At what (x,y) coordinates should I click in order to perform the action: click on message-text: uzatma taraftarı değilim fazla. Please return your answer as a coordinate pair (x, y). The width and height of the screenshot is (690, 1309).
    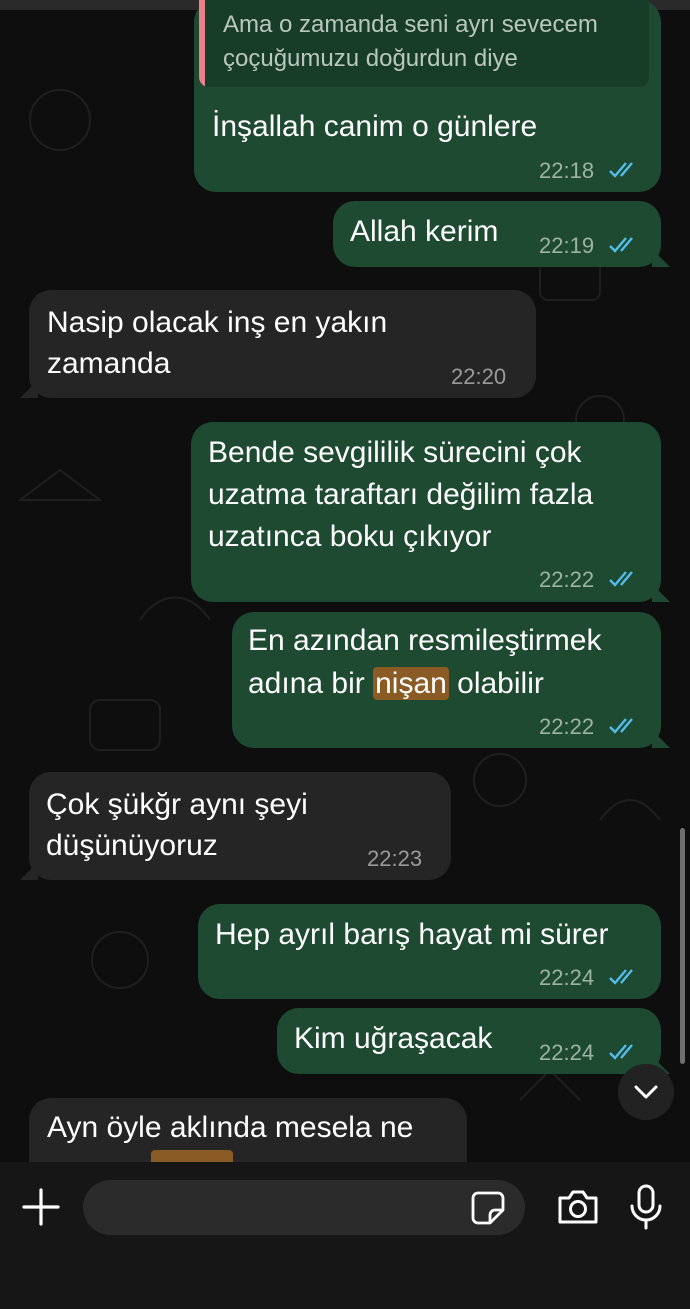
    Looking at the image, I should click on (401, 494).